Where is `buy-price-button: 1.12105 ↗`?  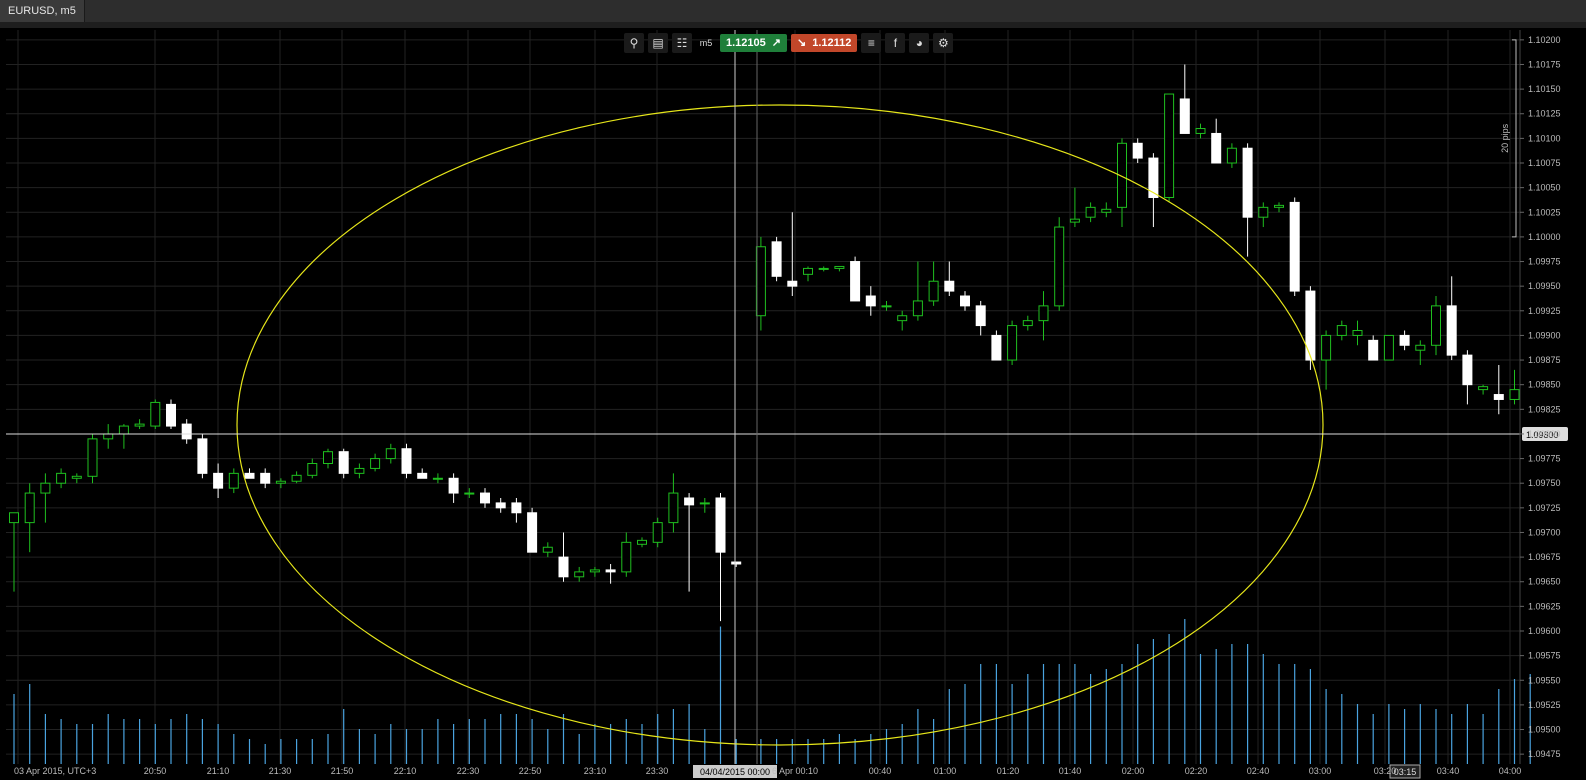 buy-price-button: 1.12105 ↗ is located at coordinates (753, 43).